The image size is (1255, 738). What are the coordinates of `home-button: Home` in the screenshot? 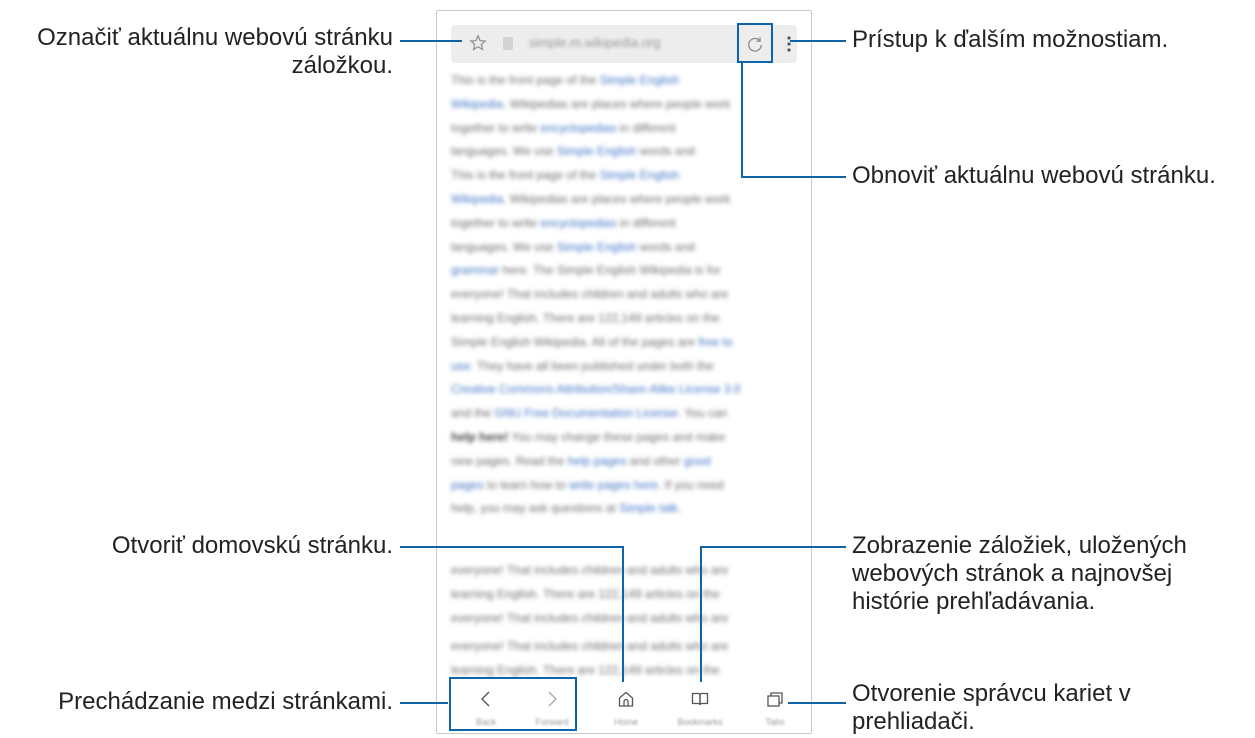 It's located at (626, 705).